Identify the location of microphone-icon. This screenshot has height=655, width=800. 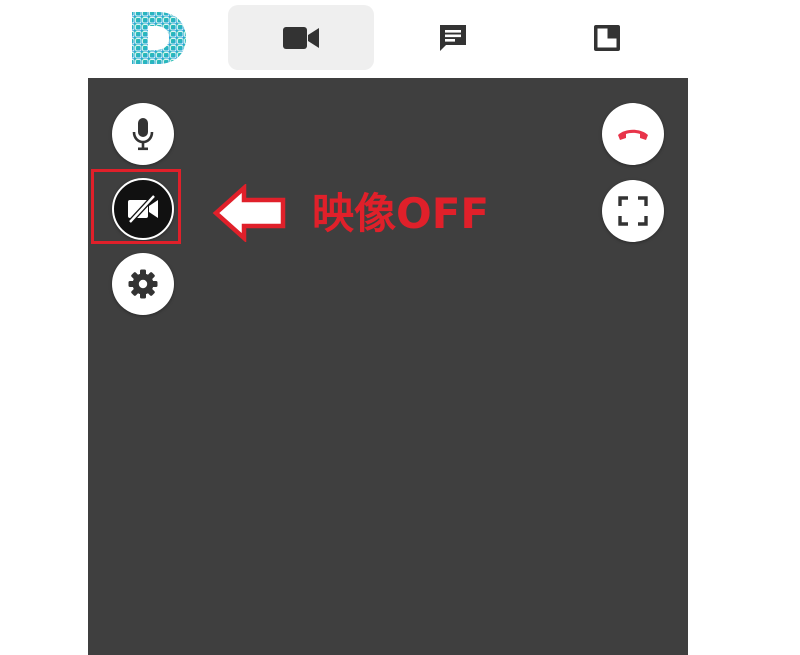
(143, 134).